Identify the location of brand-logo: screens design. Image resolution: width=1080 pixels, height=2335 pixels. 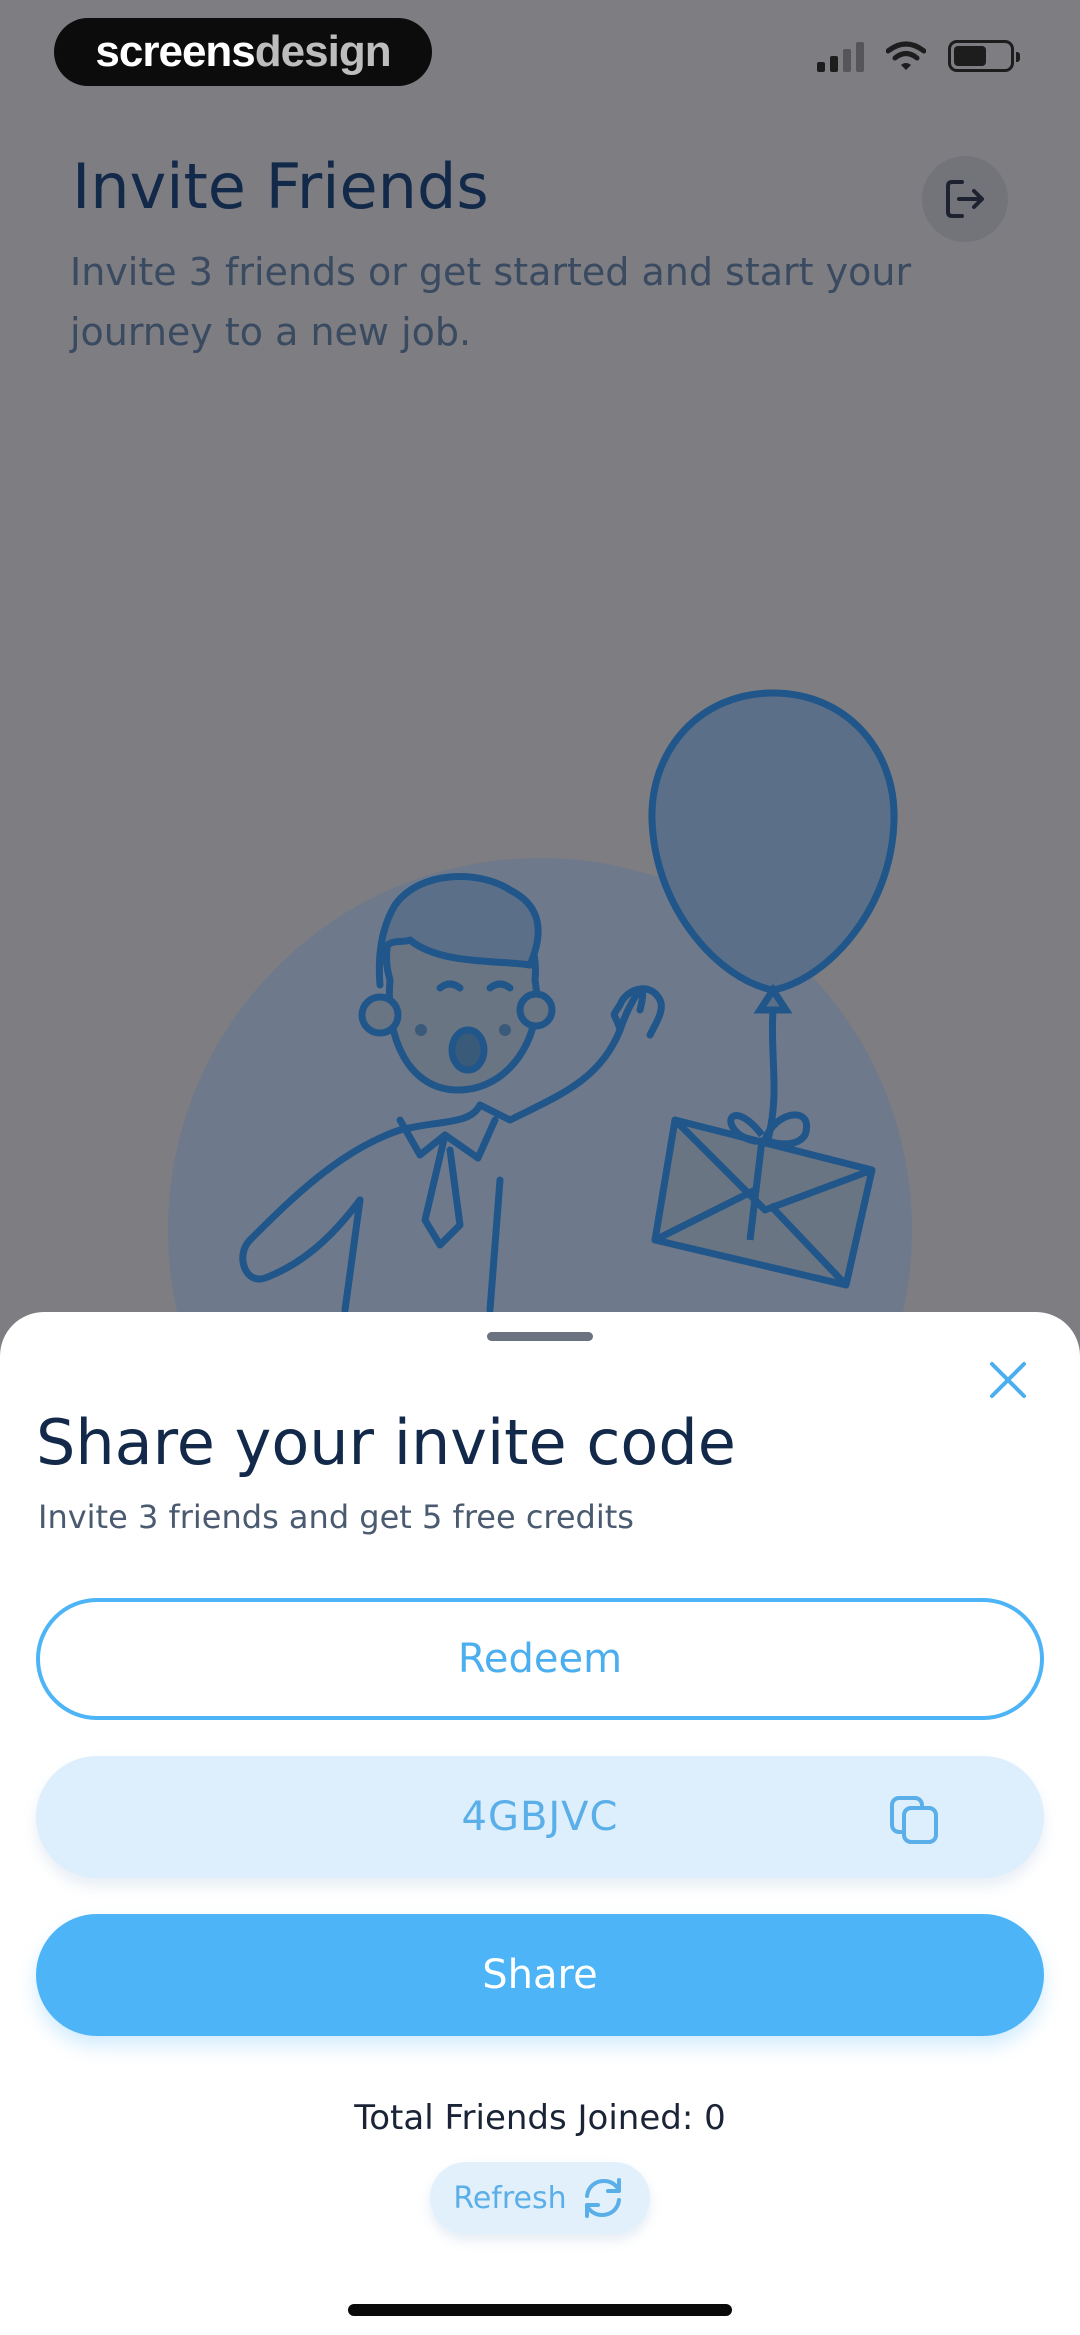
(243, 52).